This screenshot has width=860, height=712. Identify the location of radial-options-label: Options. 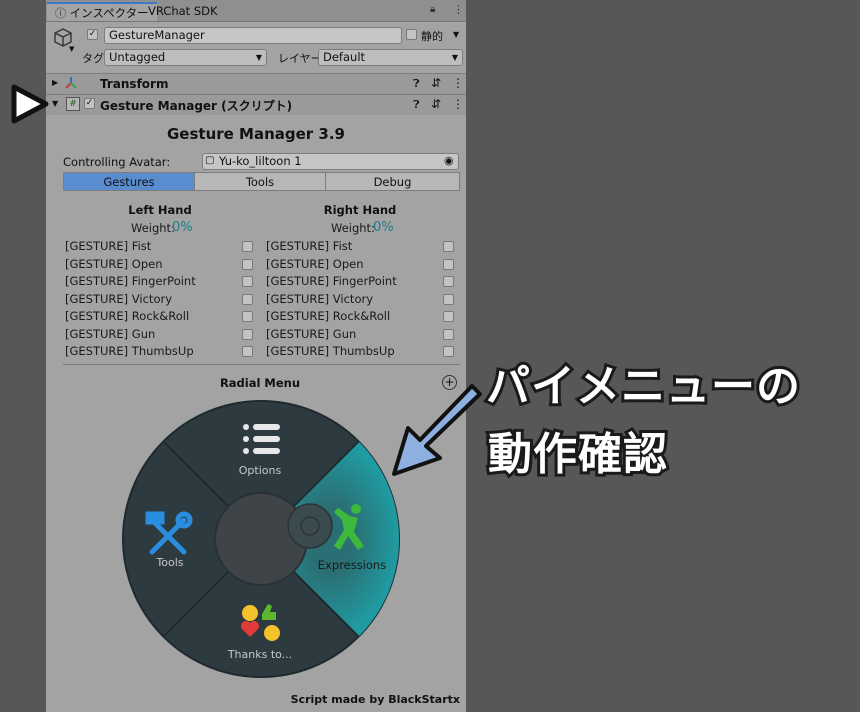
(260, 470).